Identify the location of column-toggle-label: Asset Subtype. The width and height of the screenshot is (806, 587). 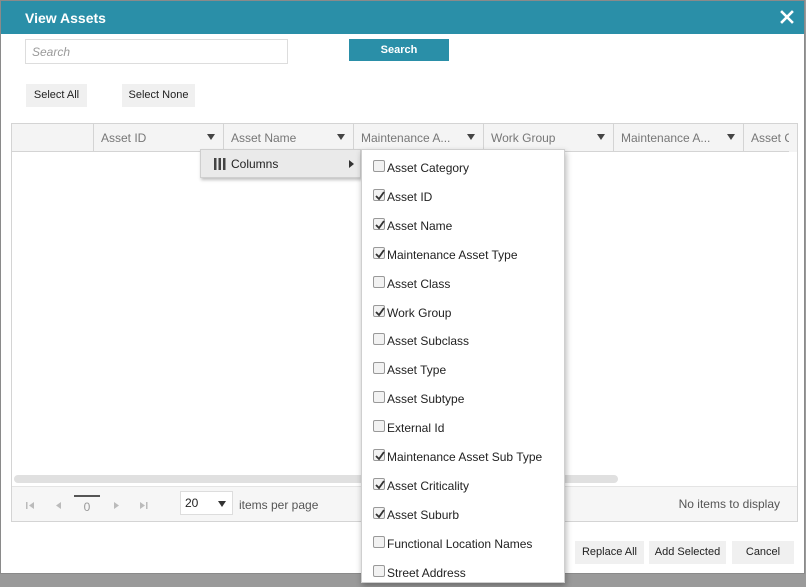
(426, 399).